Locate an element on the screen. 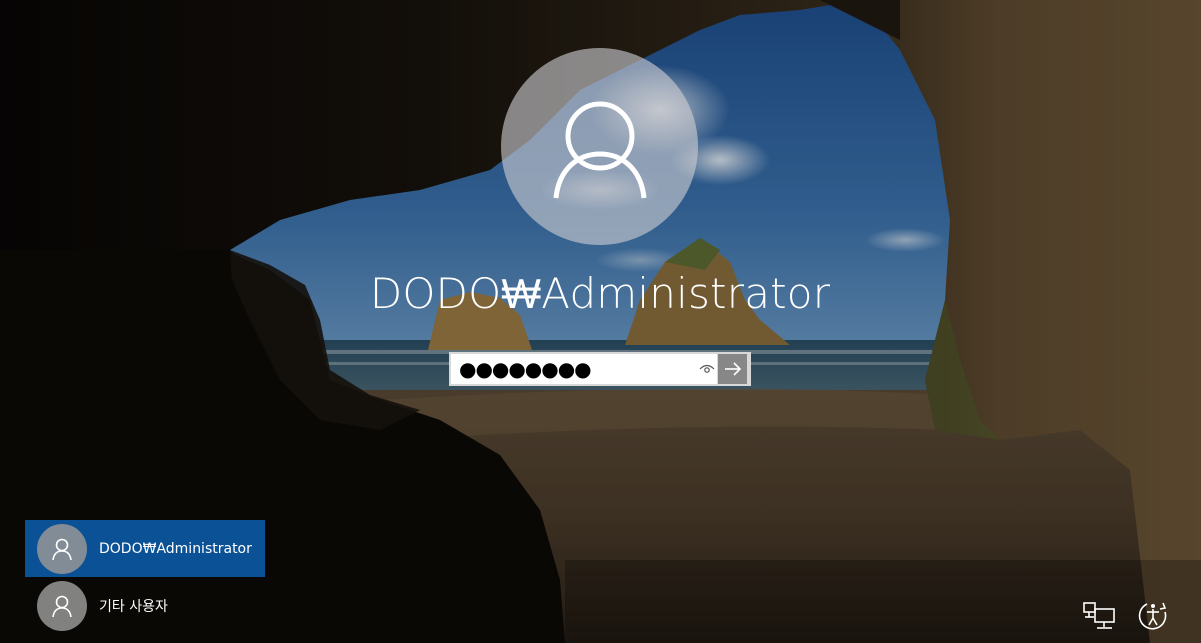 This screenshot has height=643, width=1201. eye-icon is located at coordinates (707, 368).